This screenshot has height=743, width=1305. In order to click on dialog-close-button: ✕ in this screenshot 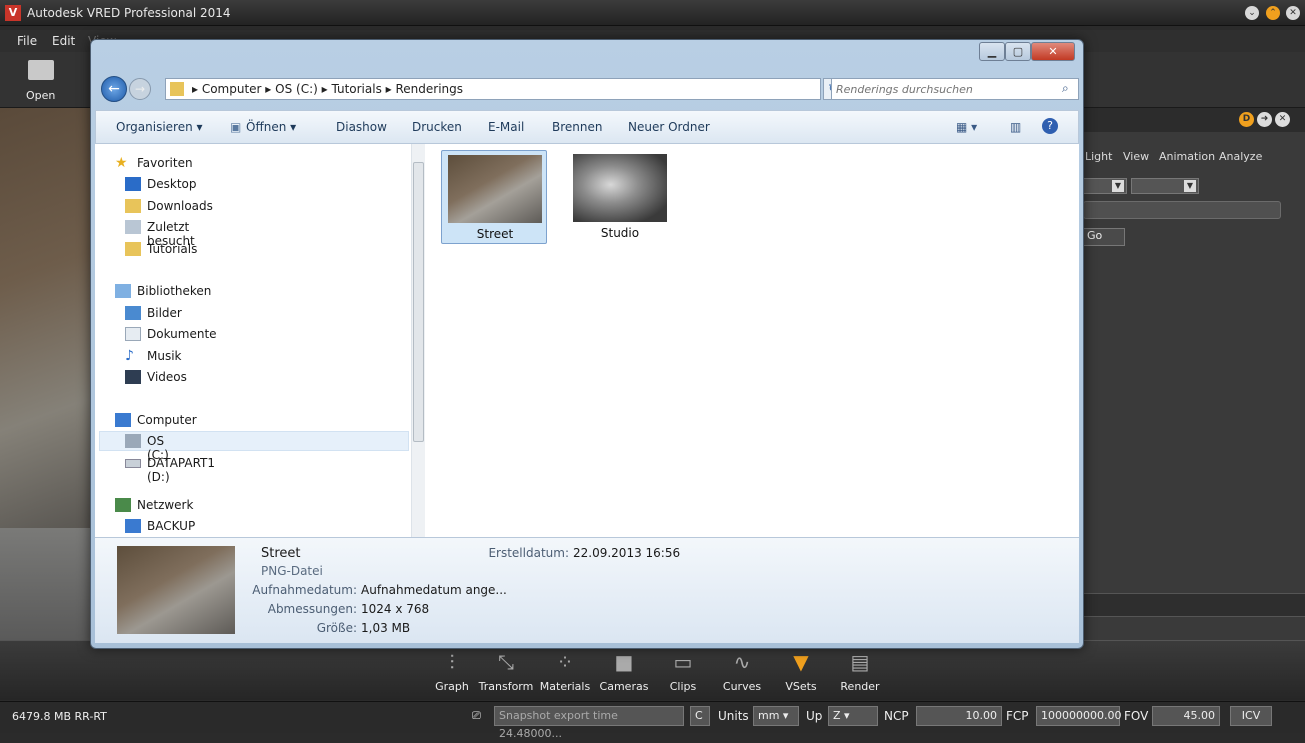, I will do `click(1053, 51)`.